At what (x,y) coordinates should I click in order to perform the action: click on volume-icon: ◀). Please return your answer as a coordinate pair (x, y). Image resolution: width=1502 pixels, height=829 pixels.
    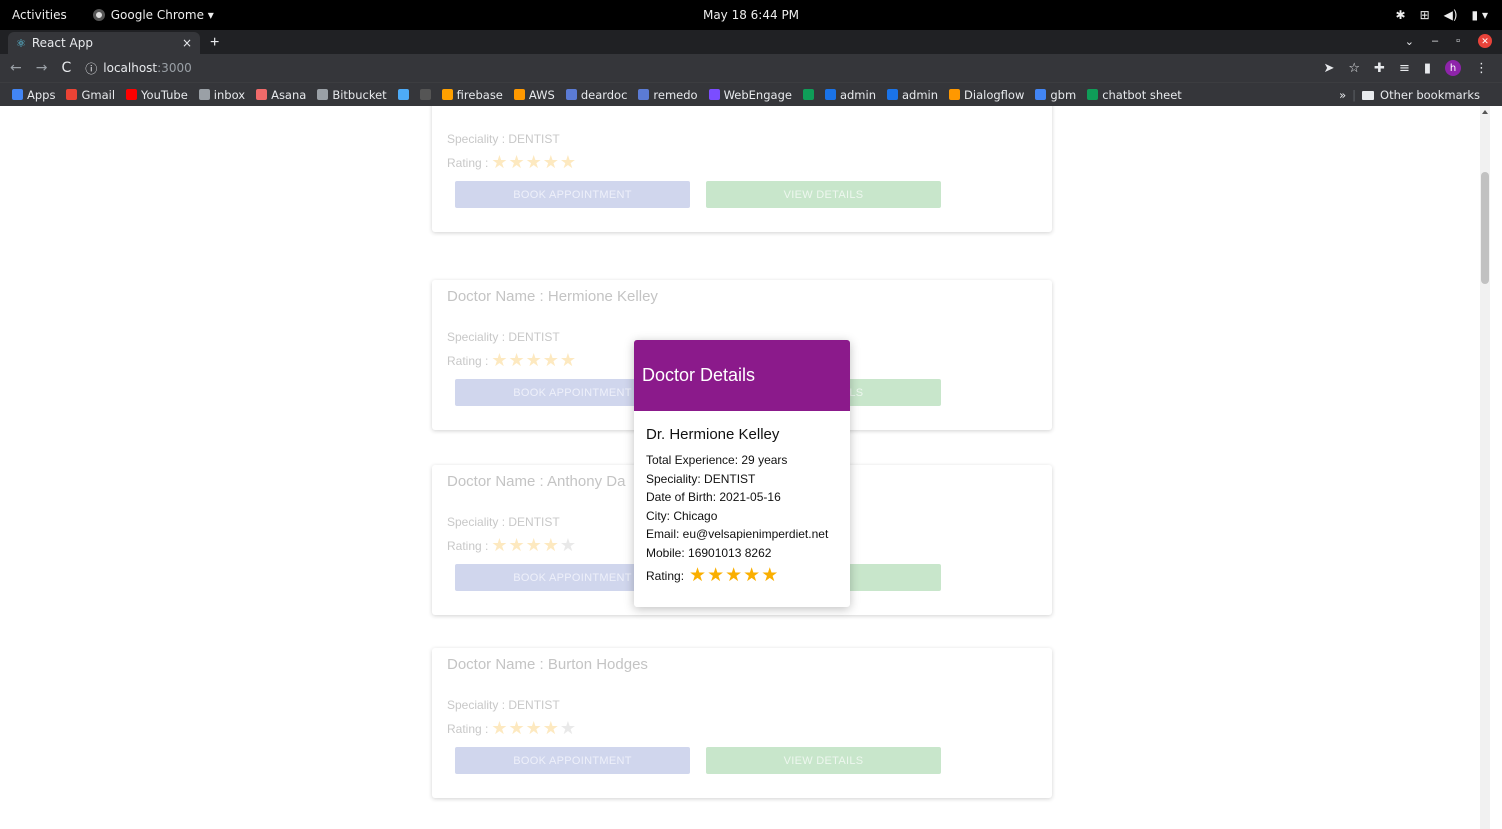
    Looking at the image, I should click on (1451, 15).